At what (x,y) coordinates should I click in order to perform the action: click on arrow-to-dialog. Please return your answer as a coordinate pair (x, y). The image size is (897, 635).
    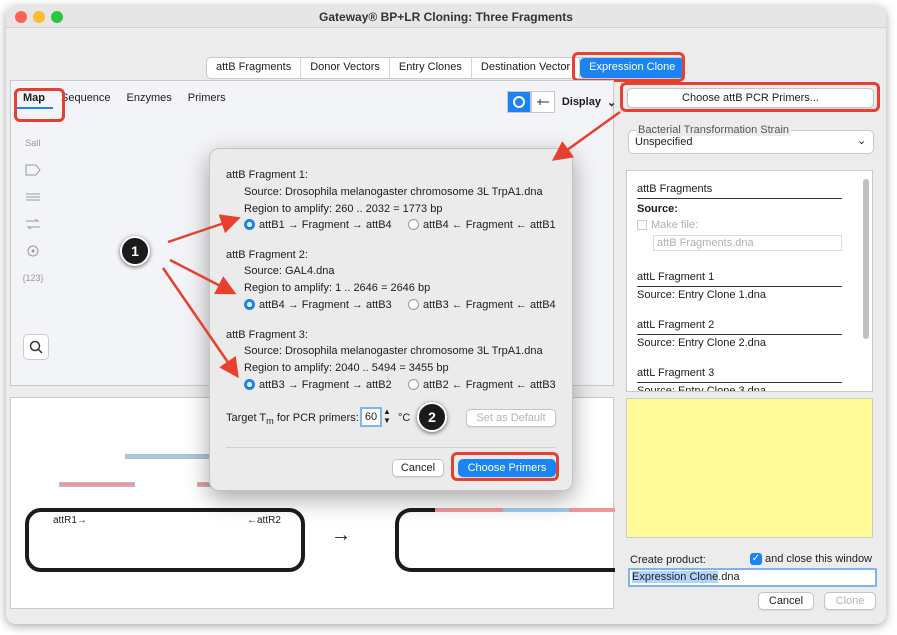
    Looking at the image, I should click on (586, 135).